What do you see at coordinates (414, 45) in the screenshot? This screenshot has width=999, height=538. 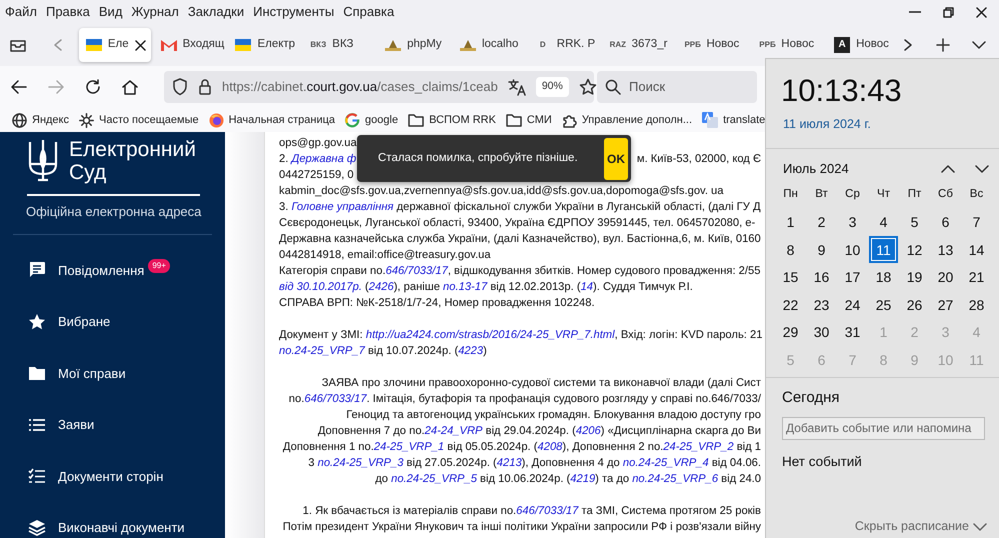 I see `browser-tab: phpMy` at bounding box center [414, 45].